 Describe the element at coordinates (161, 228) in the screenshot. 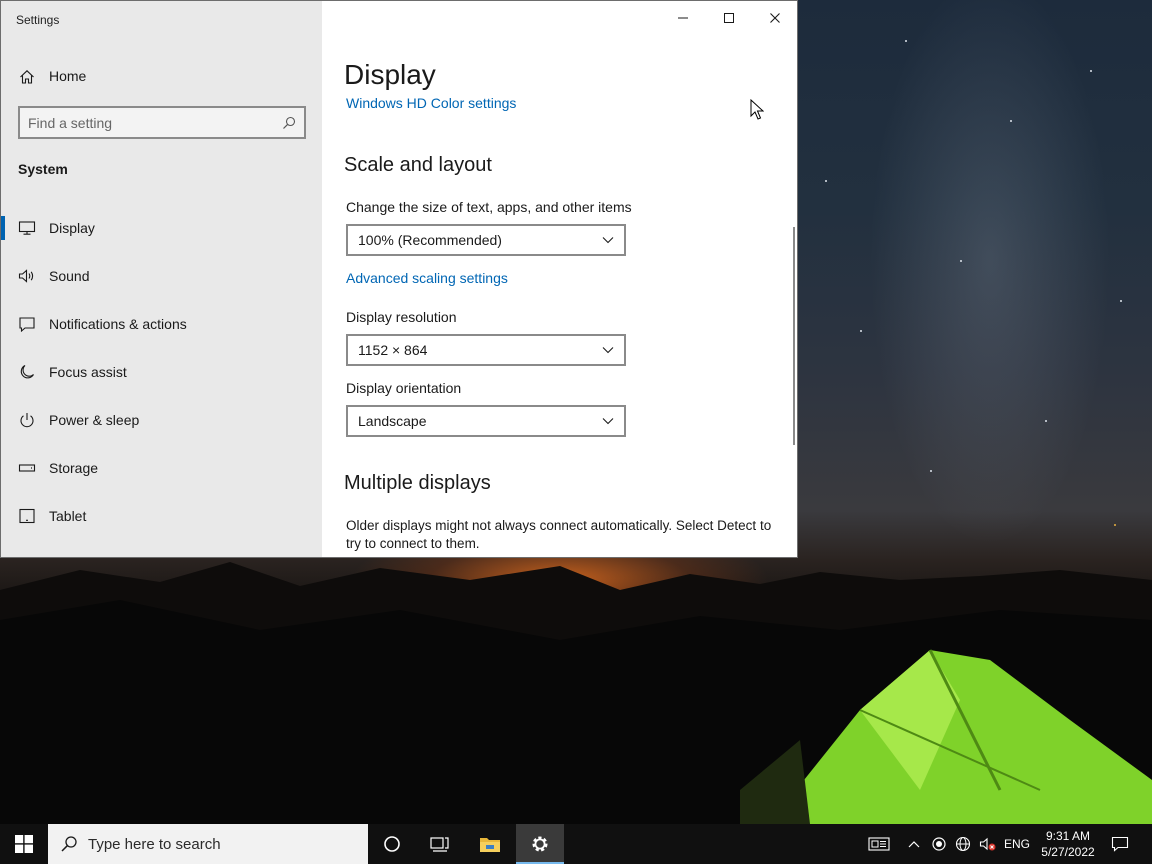

I see `sidebar-item-display: Display` at that location.